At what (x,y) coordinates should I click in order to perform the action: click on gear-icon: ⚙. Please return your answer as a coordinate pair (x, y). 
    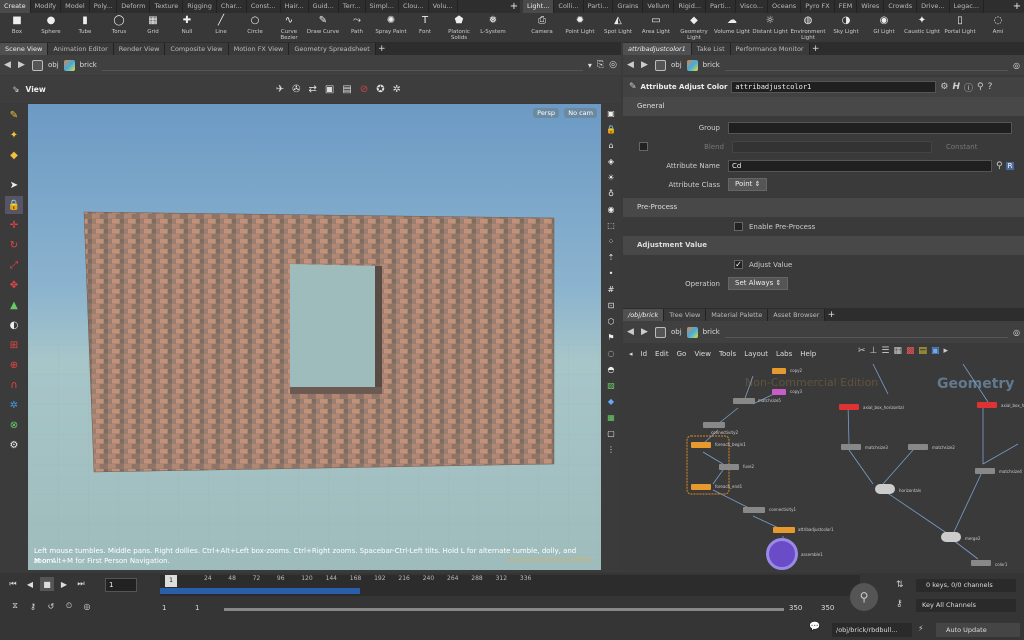
    Looking at the image, I should click on (944, 87).